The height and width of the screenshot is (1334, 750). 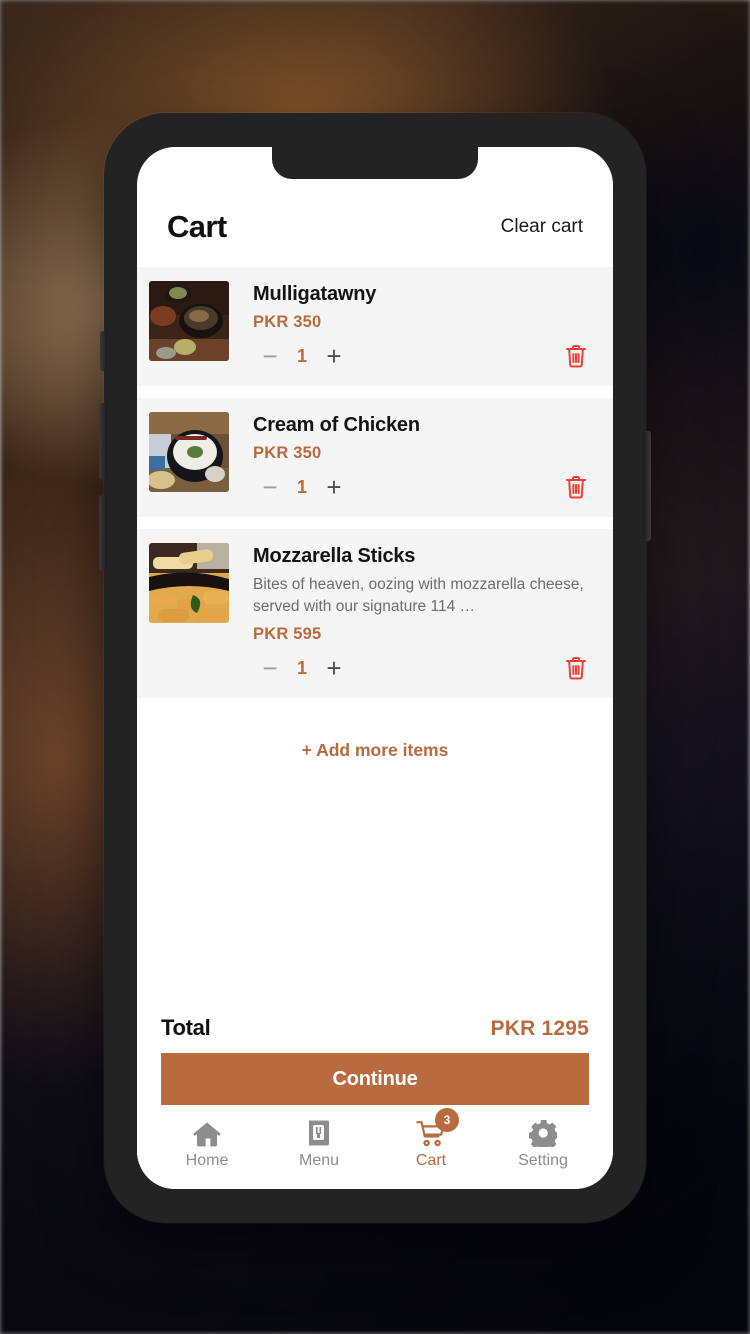 I want to click on nav-item-home: Home, so click(x=207, y=1143).